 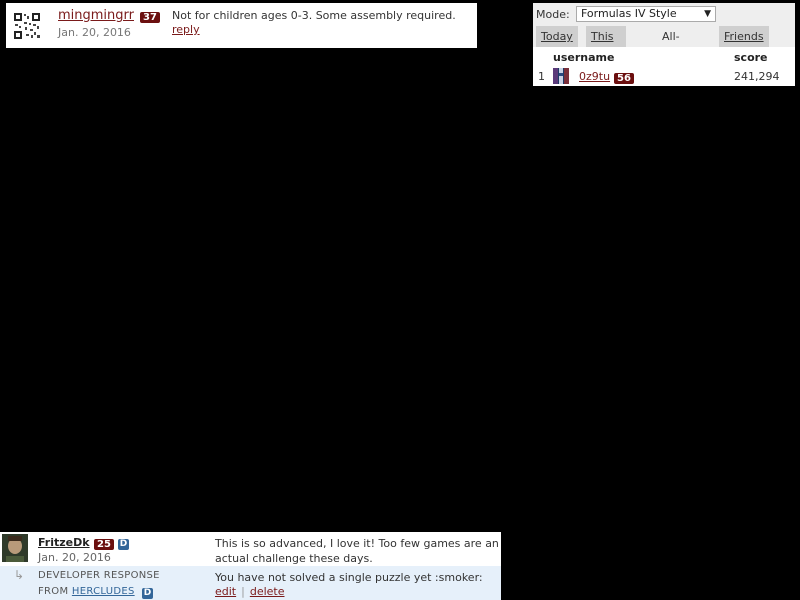 What do you see at coordinates (225, 591) in the screenshot?
I see `edit-link: edit` at bounding box center [225, 591].